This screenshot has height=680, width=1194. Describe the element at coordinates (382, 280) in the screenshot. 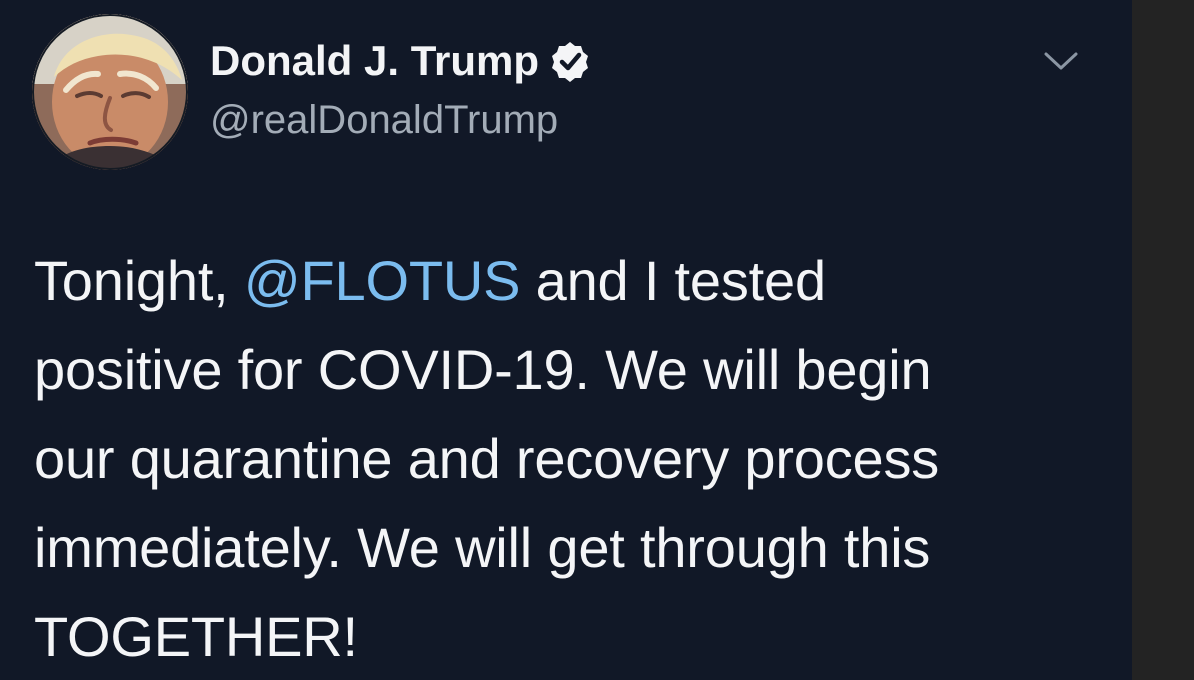

I see `mention-link-flotus: @FLOTUS` at that location.